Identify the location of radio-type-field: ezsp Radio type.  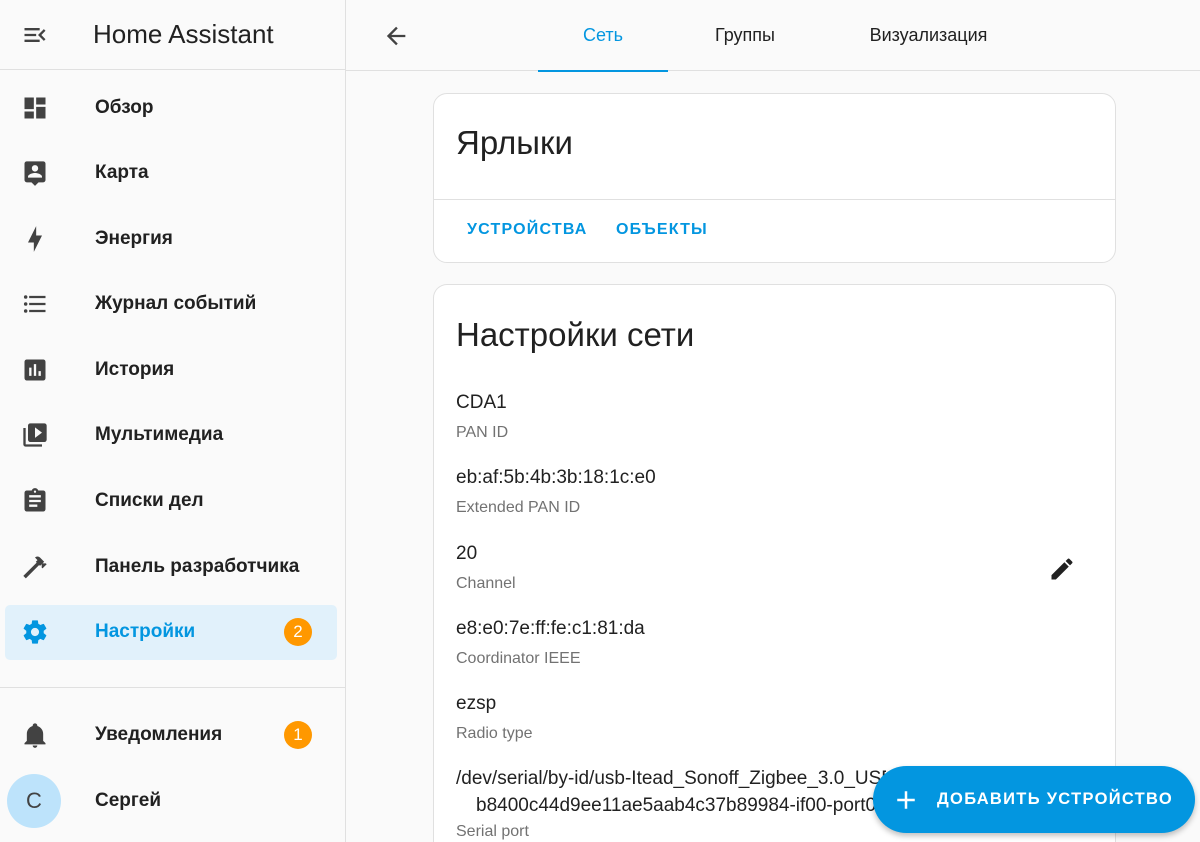
(494, 718).